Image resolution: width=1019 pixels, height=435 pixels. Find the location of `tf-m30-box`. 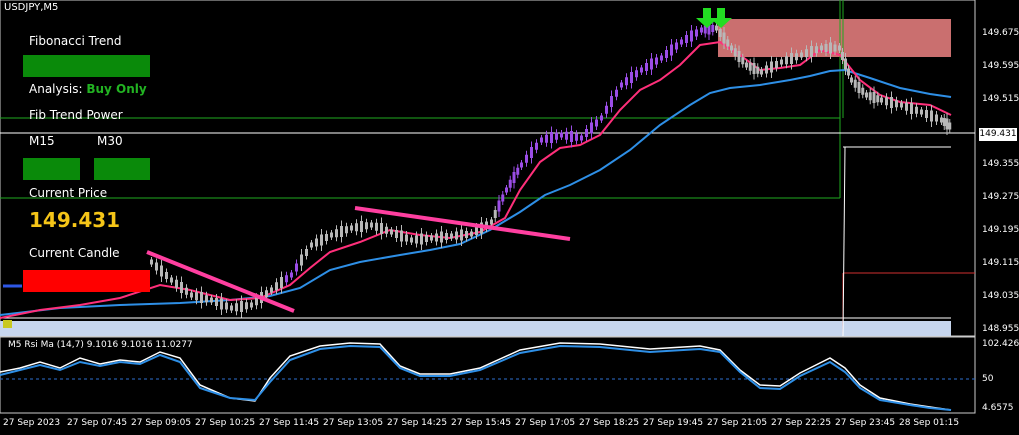

tf-m30-box is located at coordinates (122, 169).